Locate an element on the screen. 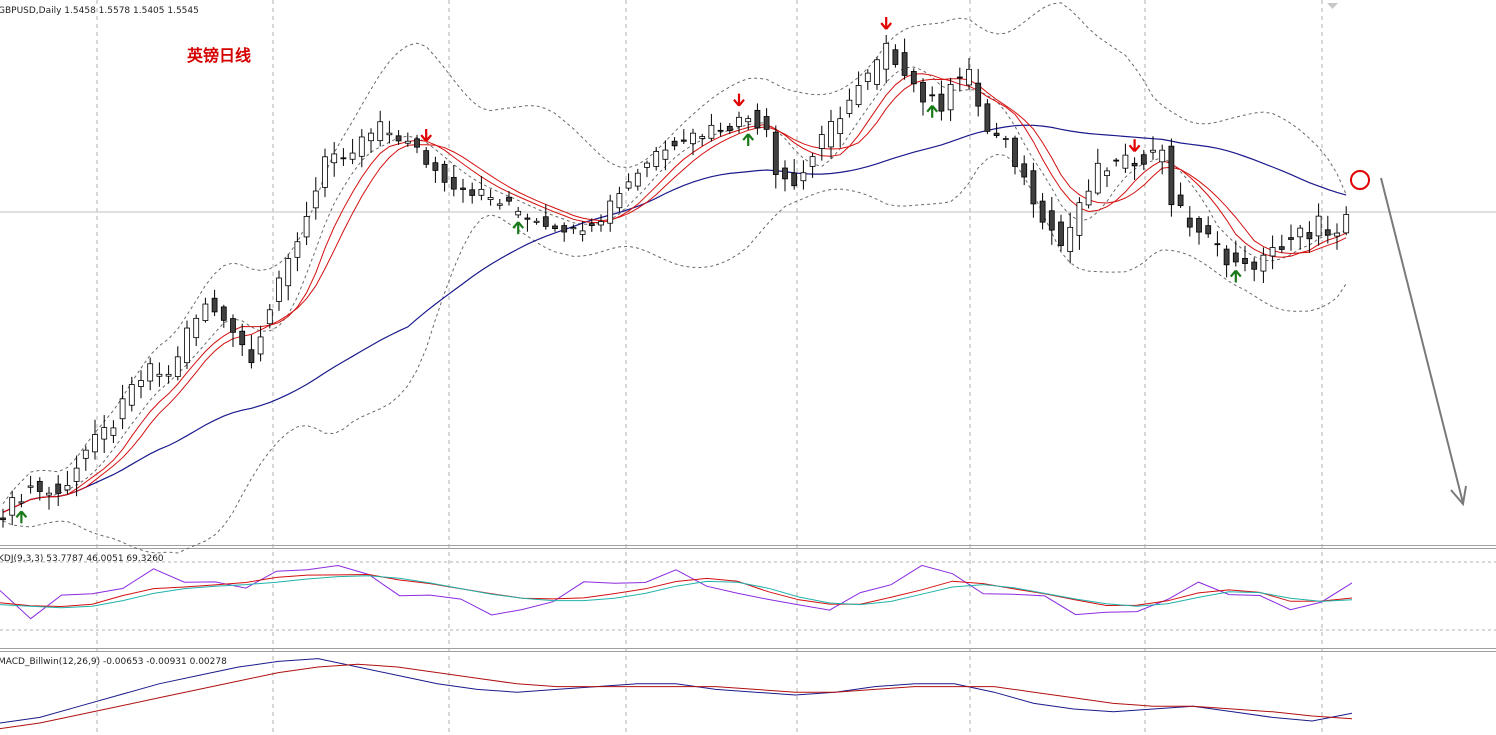 Image resolution: width=1496 pixels, height=735 pixels. kdj-label: KDJ(9,3,3) 53.7787 46.0051 69.3260 is located at coordinates (82, 559).